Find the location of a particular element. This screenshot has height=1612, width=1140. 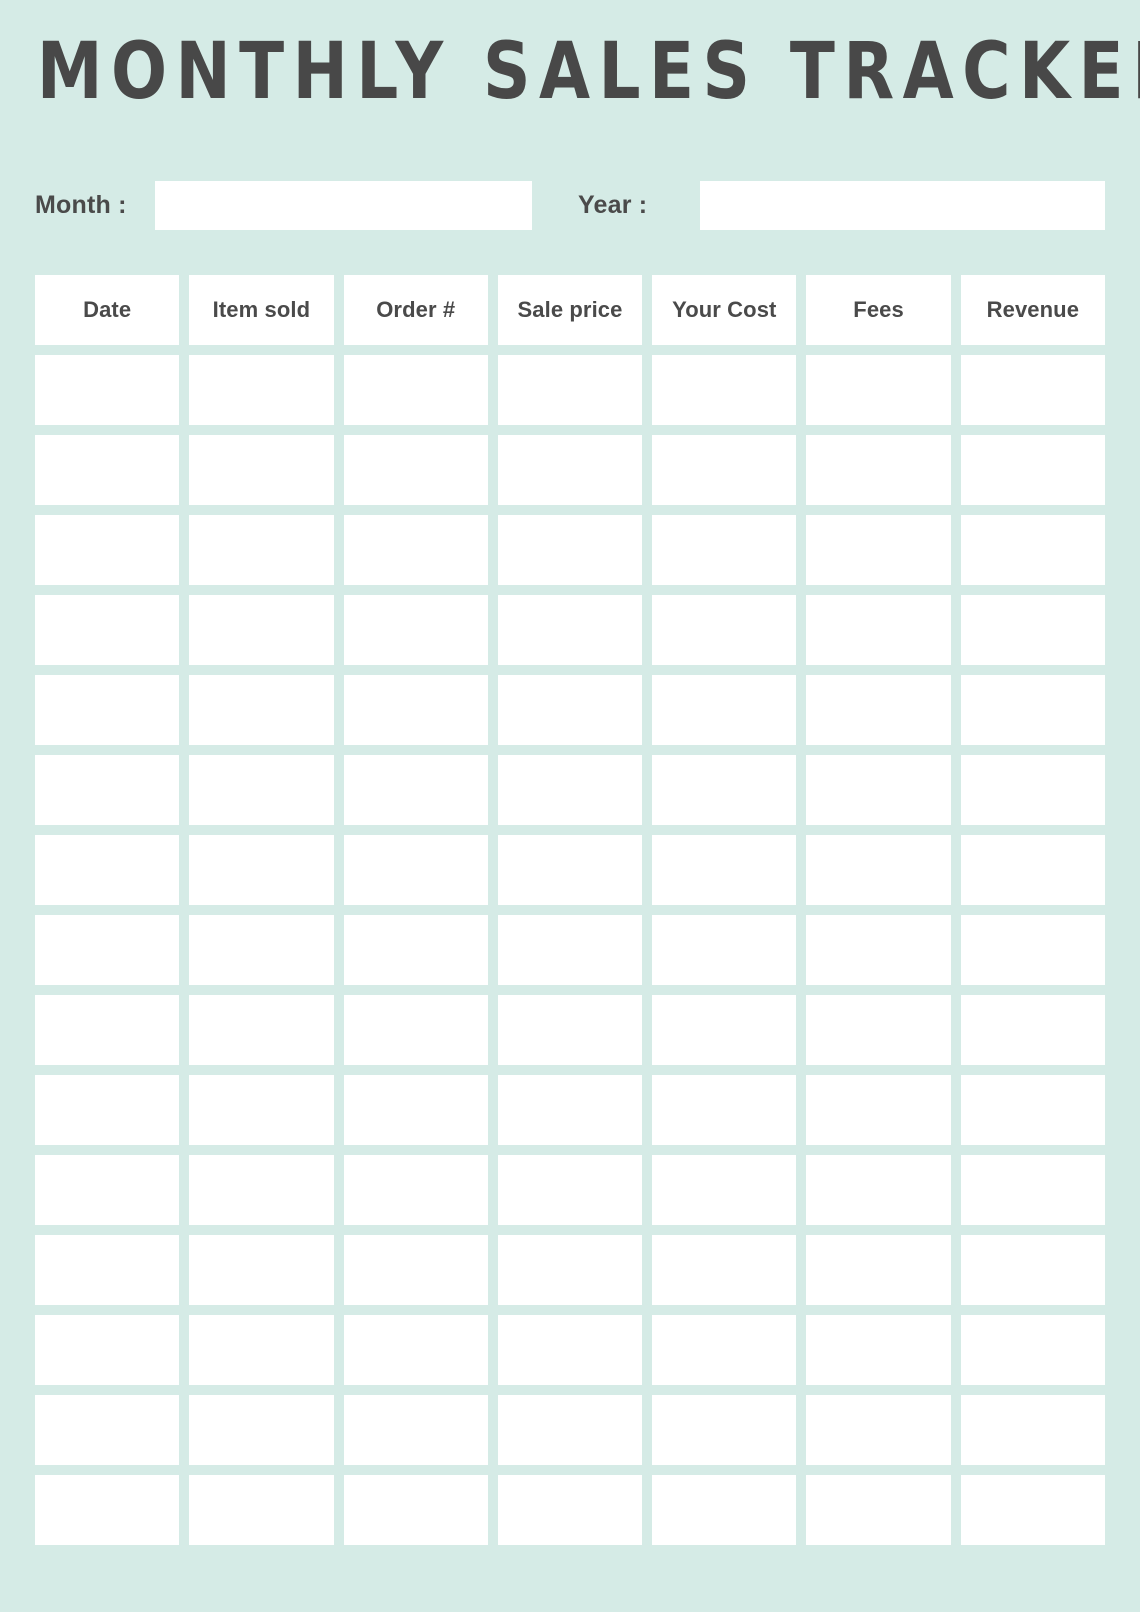

year-input is located at coordinates (902, 205).